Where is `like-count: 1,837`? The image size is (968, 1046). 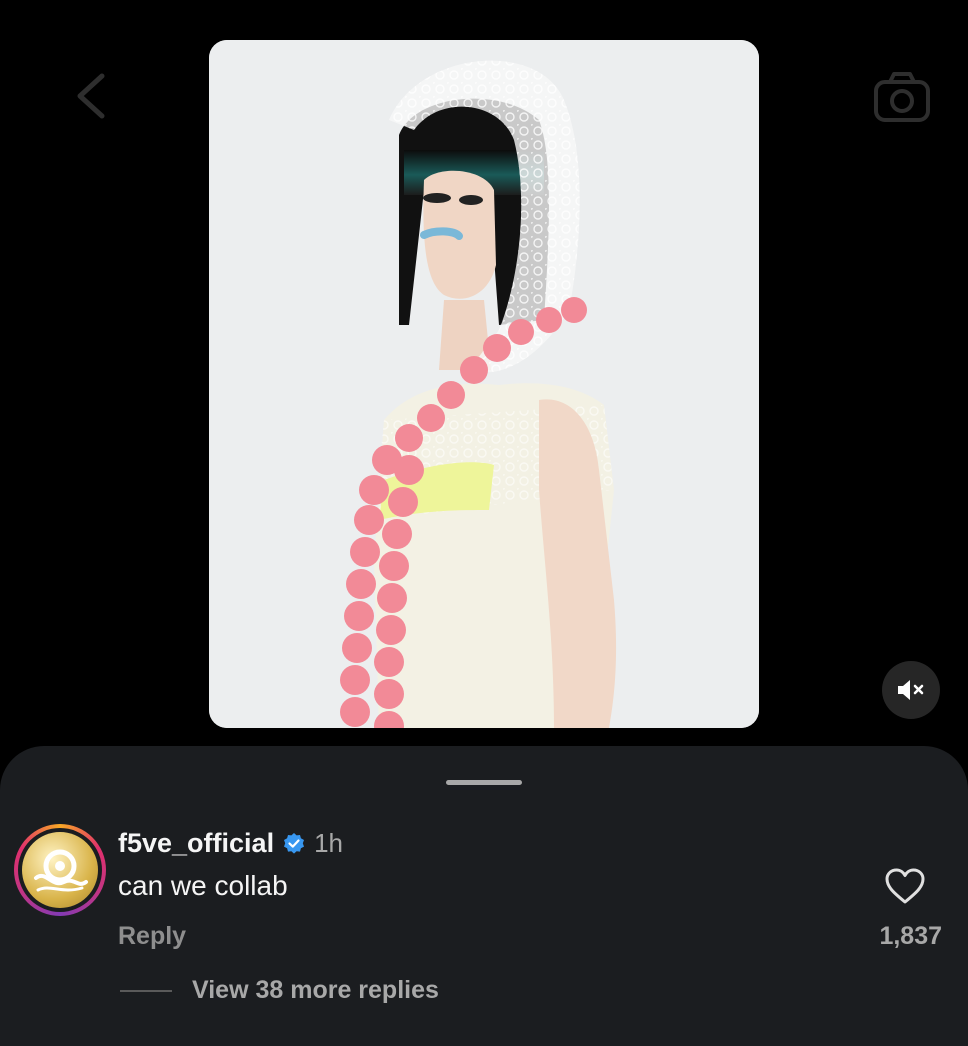 like-count: 1,837 is located at coordinates (910, 936).